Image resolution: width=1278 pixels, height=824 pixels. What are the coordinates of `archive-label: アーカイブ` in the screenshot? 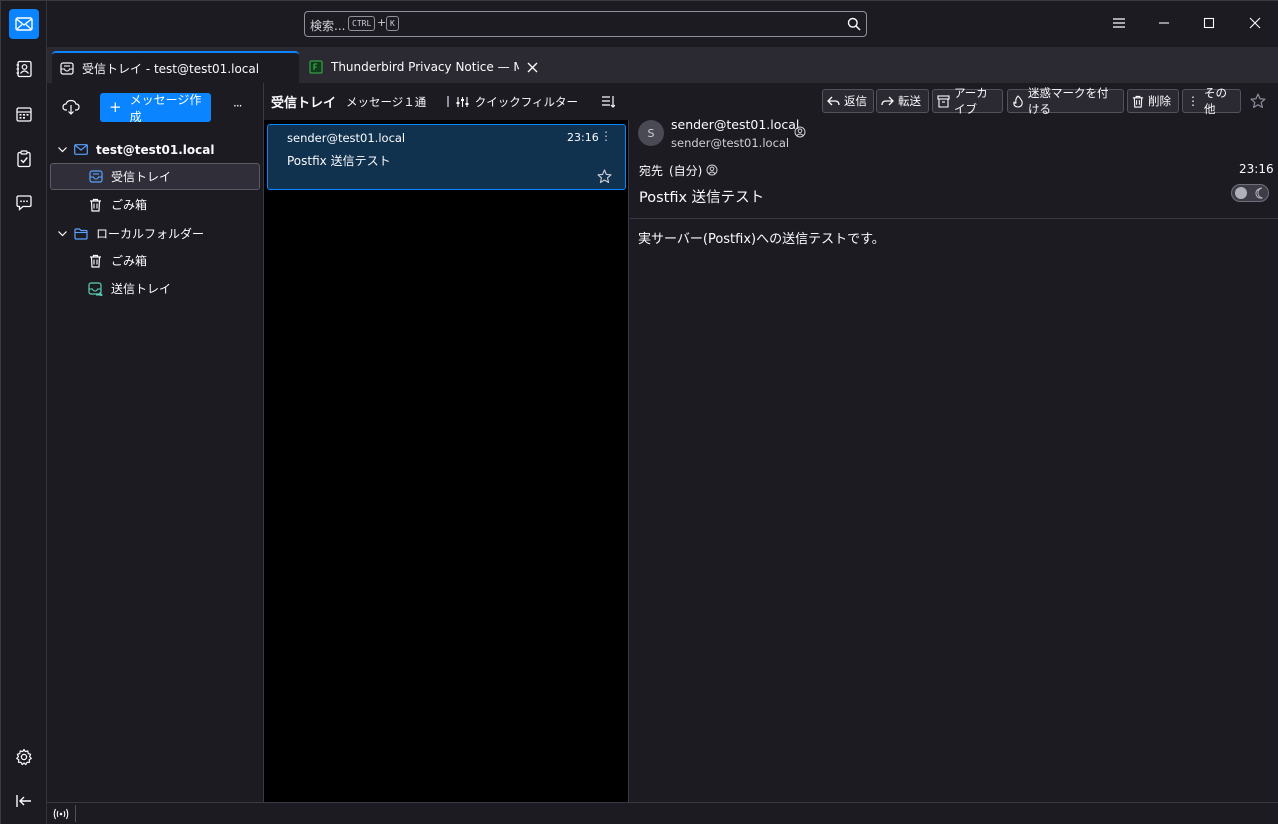 It's located at (971, 101).